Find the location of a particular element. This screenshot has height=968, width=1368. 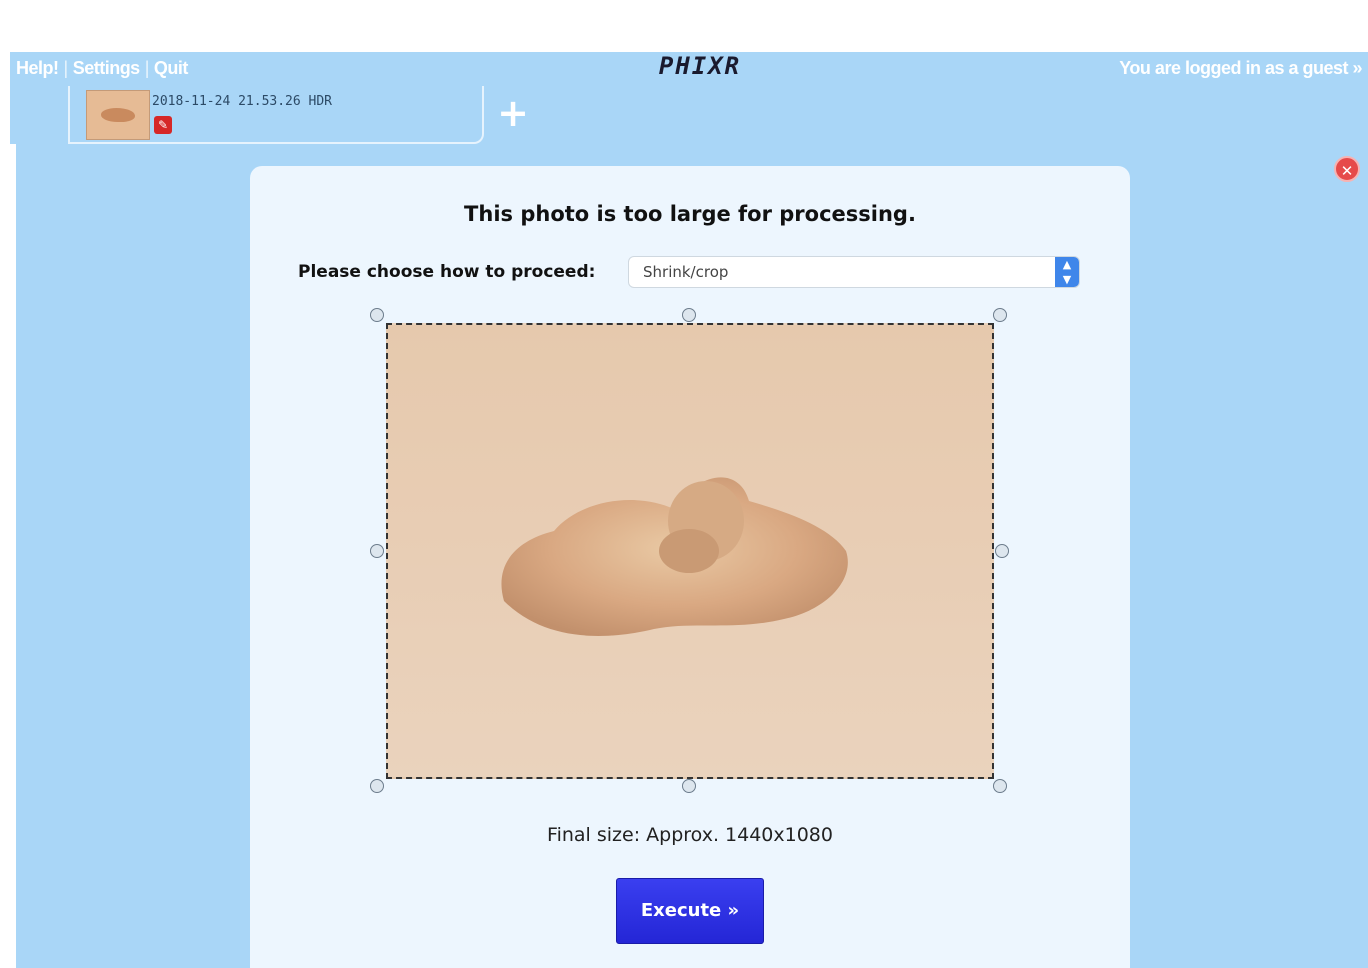

close-icon: ✕ is located at coordinates (1347, 169).